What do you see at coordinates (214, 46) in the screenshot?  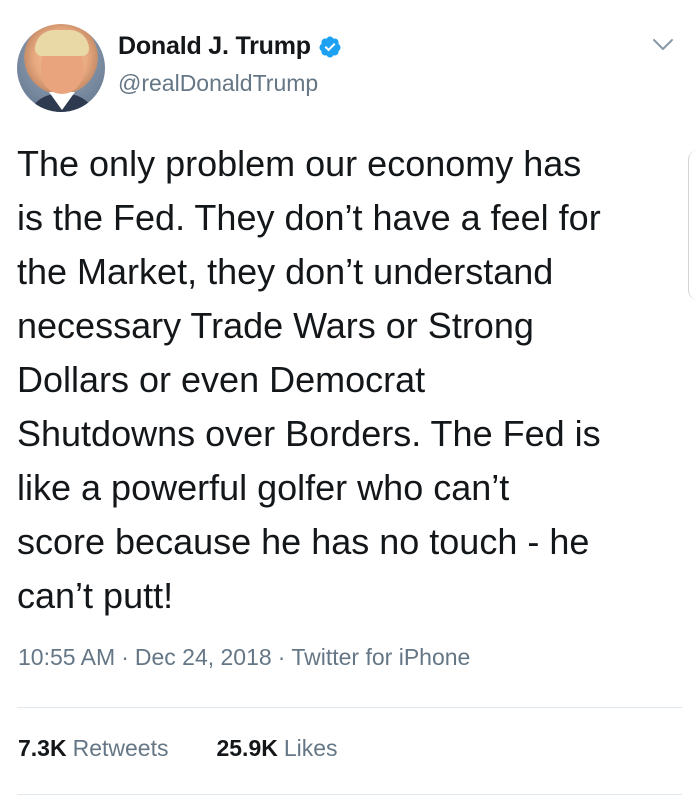 I see `display-name: Donald J. Trump` at bounding box center [214, 46].